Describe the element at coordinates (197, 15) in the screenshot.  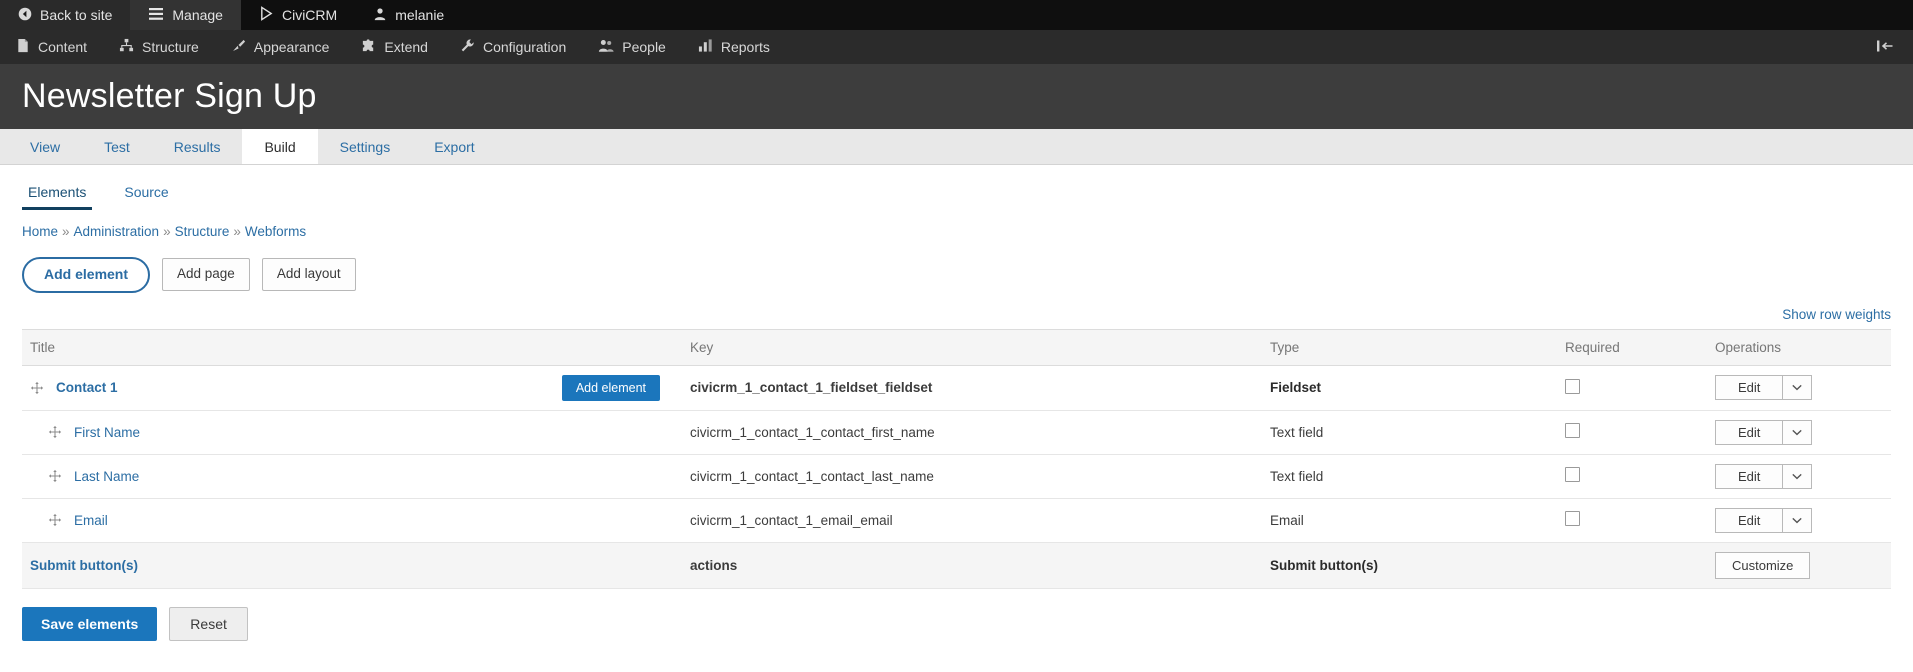
I see `toolbar-manage-label: Manage` at that location.